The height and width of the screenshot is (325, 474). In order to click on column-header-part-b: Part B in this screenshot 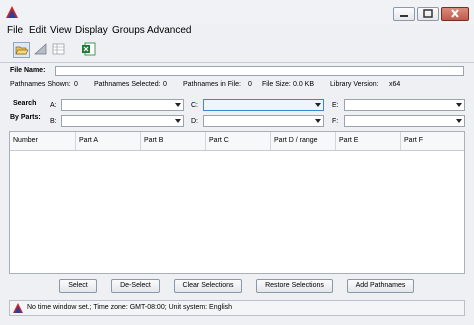, I will do `click(173, 141)`.